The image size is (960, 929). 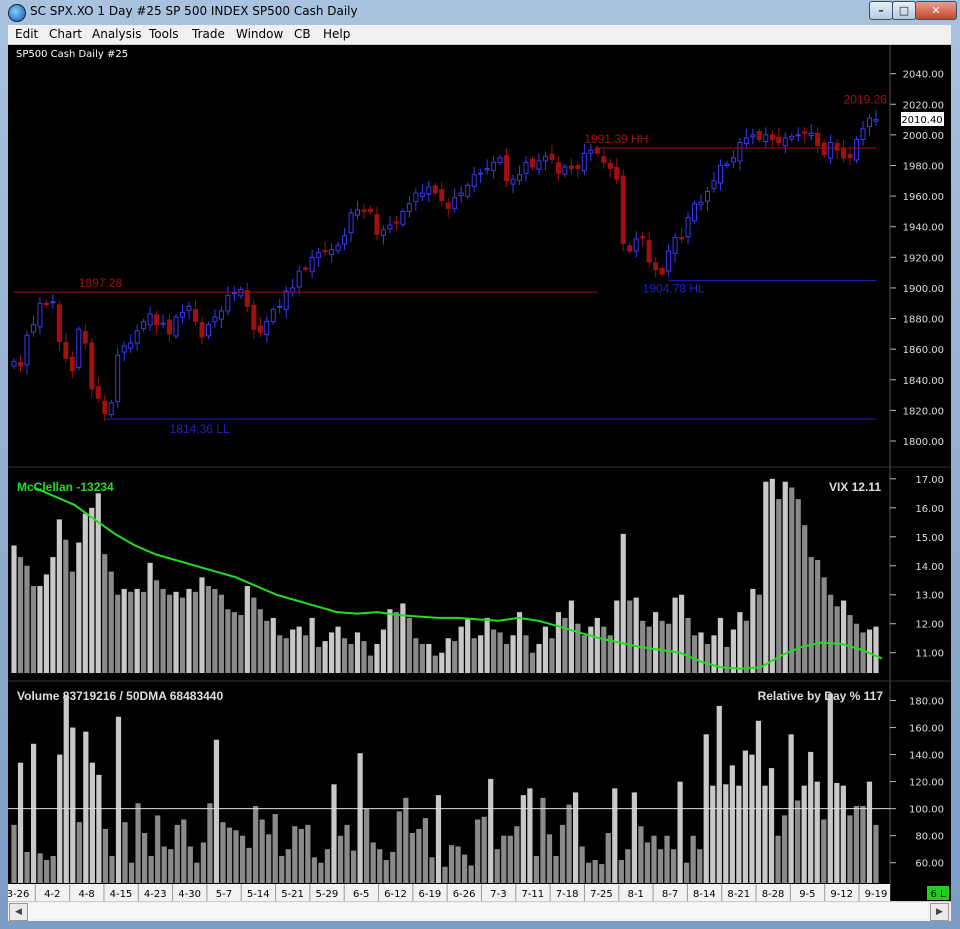 I want to click on scroll-left-button: ◀, so click(x=18, y=912).